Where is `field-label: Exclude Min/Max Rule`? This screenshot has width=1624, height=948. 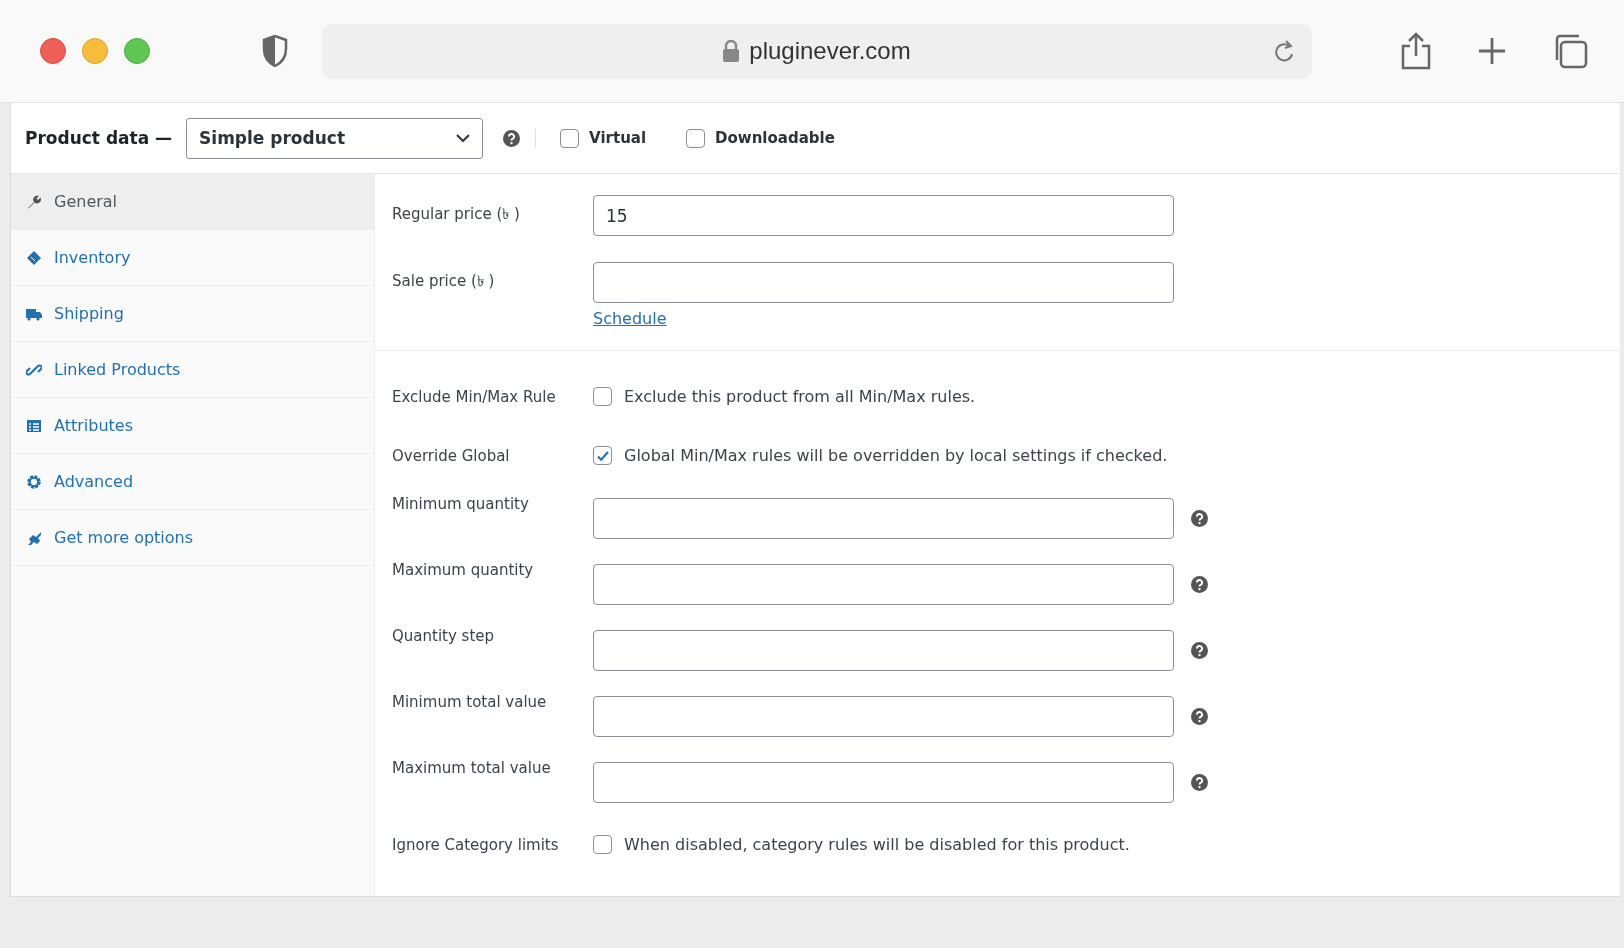
field-label: Exclude Min/Max Rule is located at coordinates (474, 396).